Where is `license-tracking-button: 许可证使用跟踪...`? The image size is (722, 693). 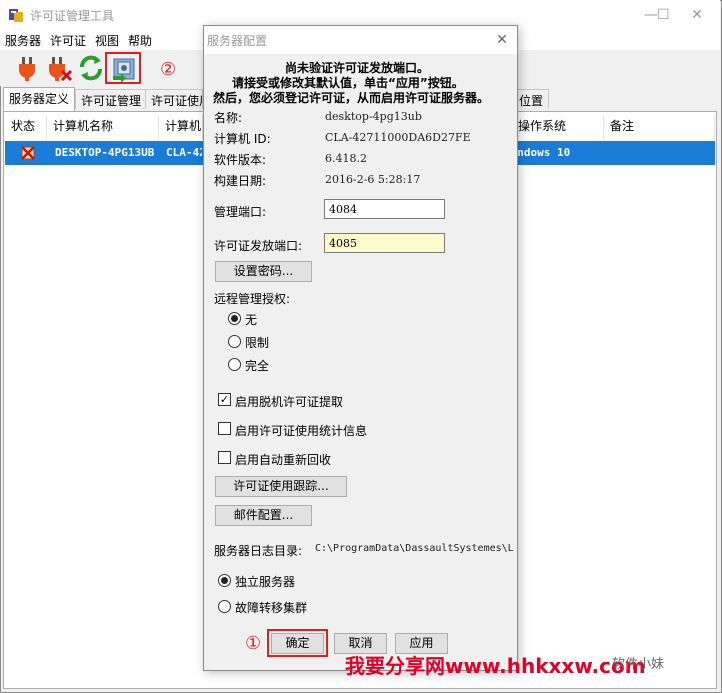 license-tracking-button: 许可证使用跟踪... is located at coordinates (281, 486).